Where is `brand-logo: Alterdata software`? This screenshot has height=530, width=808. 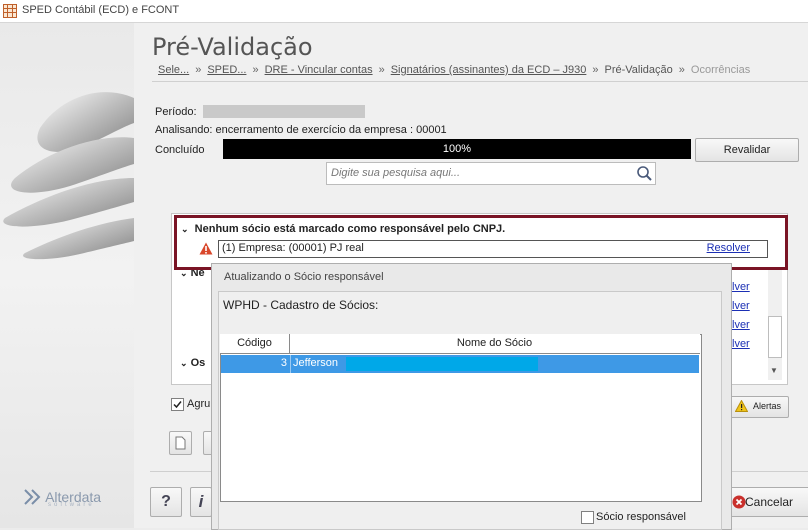 brand-logo: Alterdata software is located at coordinates (62, 498).